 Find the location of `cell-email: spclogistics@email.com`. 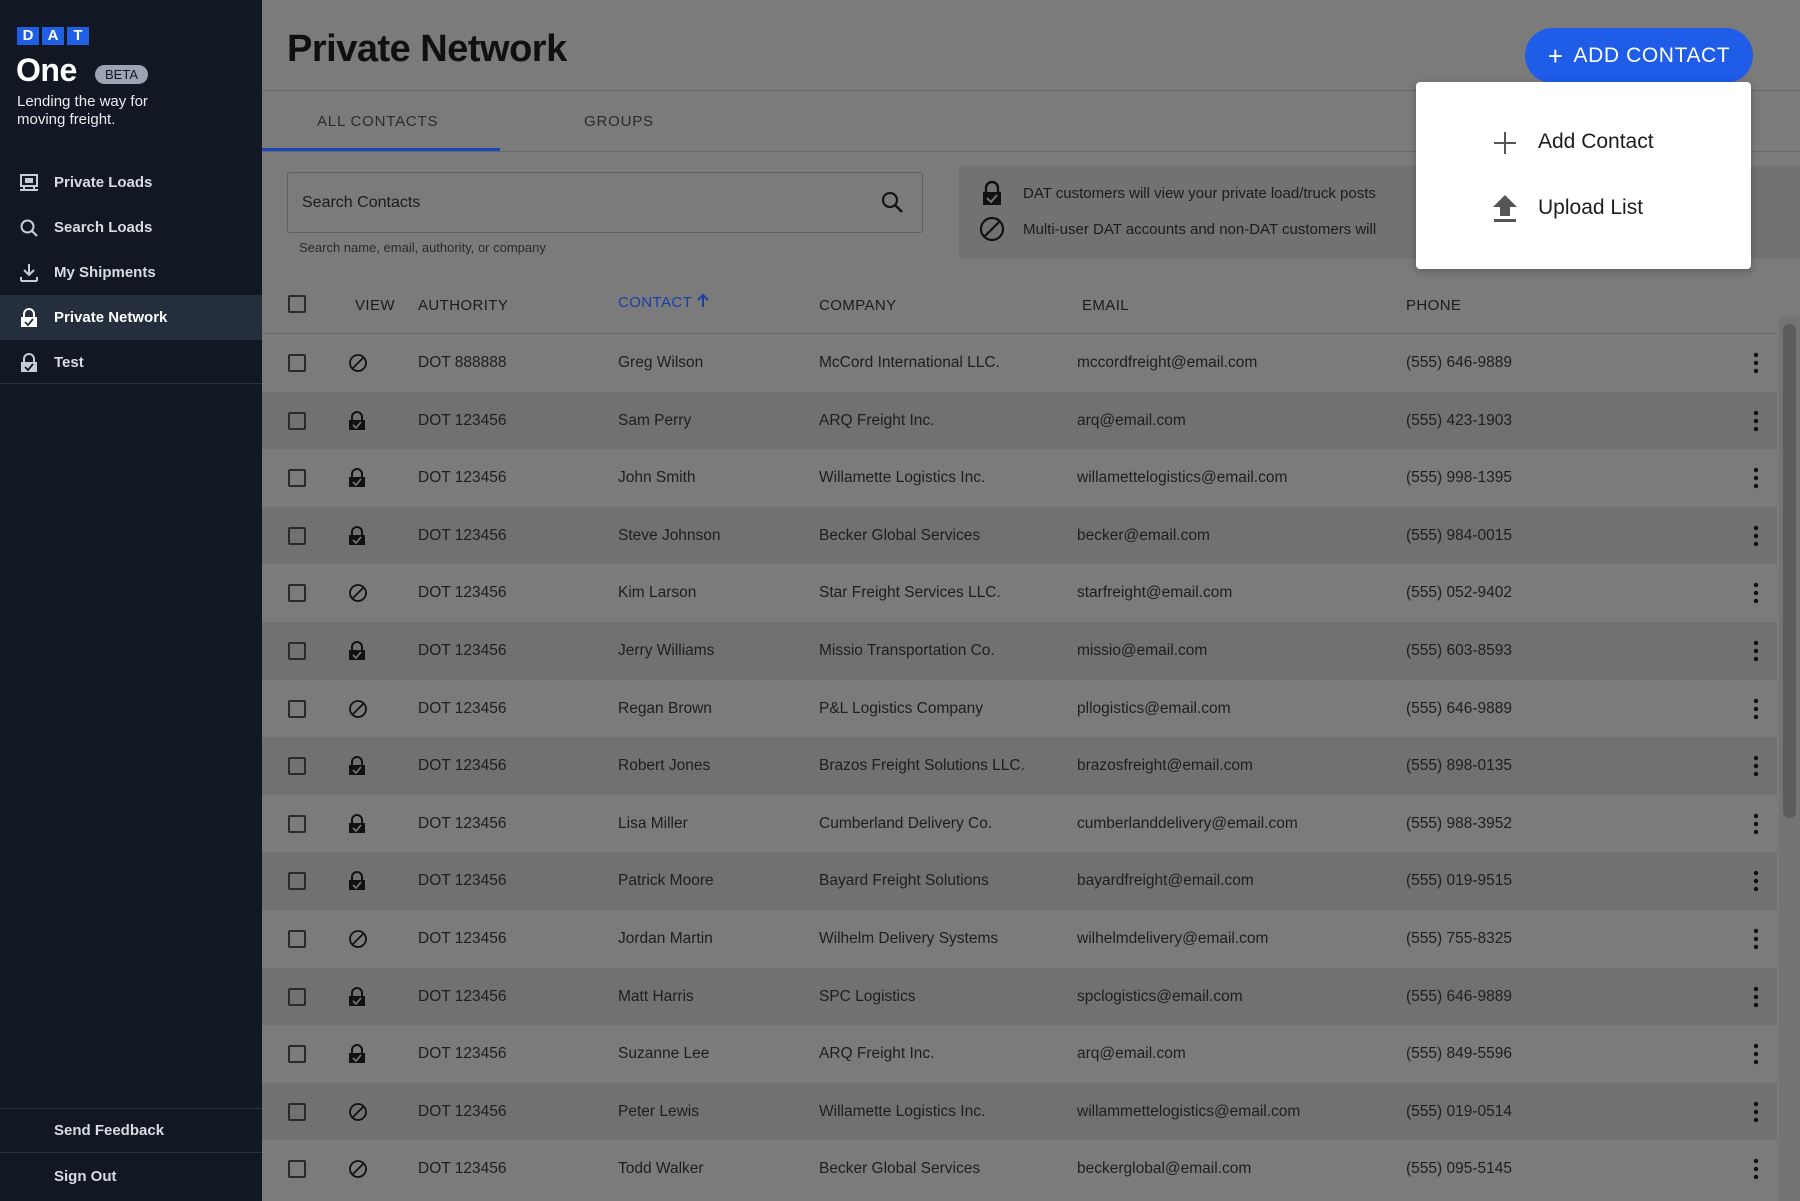

cell-email: spclogistics@email.com is located at coordinates (1160, 996).